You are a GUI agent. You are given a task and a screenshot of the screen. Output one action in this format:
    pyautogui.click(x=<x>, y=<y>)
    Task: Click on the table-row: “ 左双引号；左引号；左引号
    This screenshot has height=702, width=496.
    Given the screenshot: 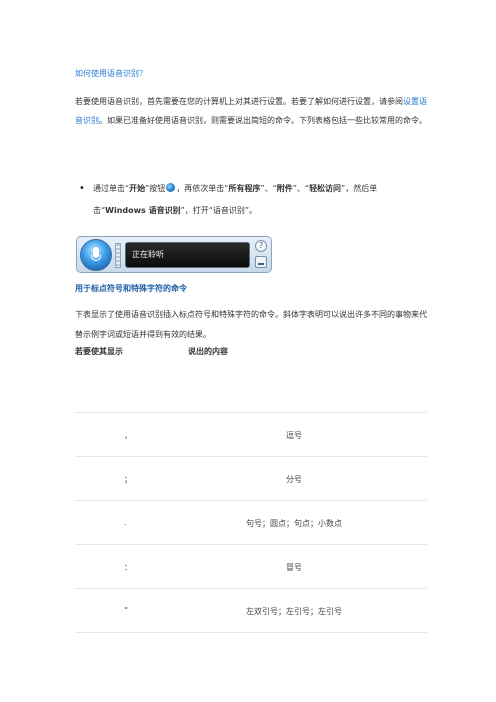 What is the action you would take?
    pyautogui.click(x=251, y=610)
    